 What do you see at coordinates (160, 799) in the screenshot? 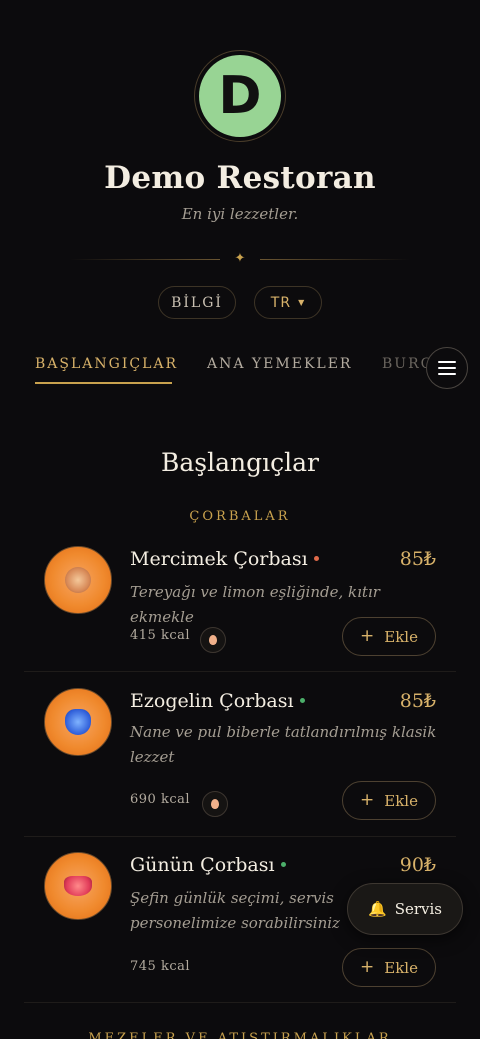
I see `item-calories: 690 kcal` at bounding box center [160, 799].